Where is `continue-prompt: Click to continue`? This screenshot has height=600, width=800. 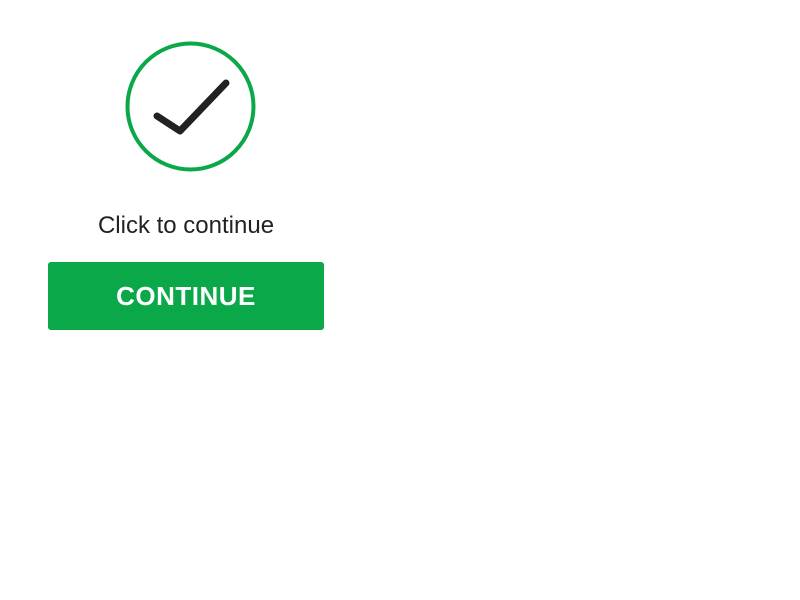 continue-prompt: Click to continue is located at coordinates (186, 225).